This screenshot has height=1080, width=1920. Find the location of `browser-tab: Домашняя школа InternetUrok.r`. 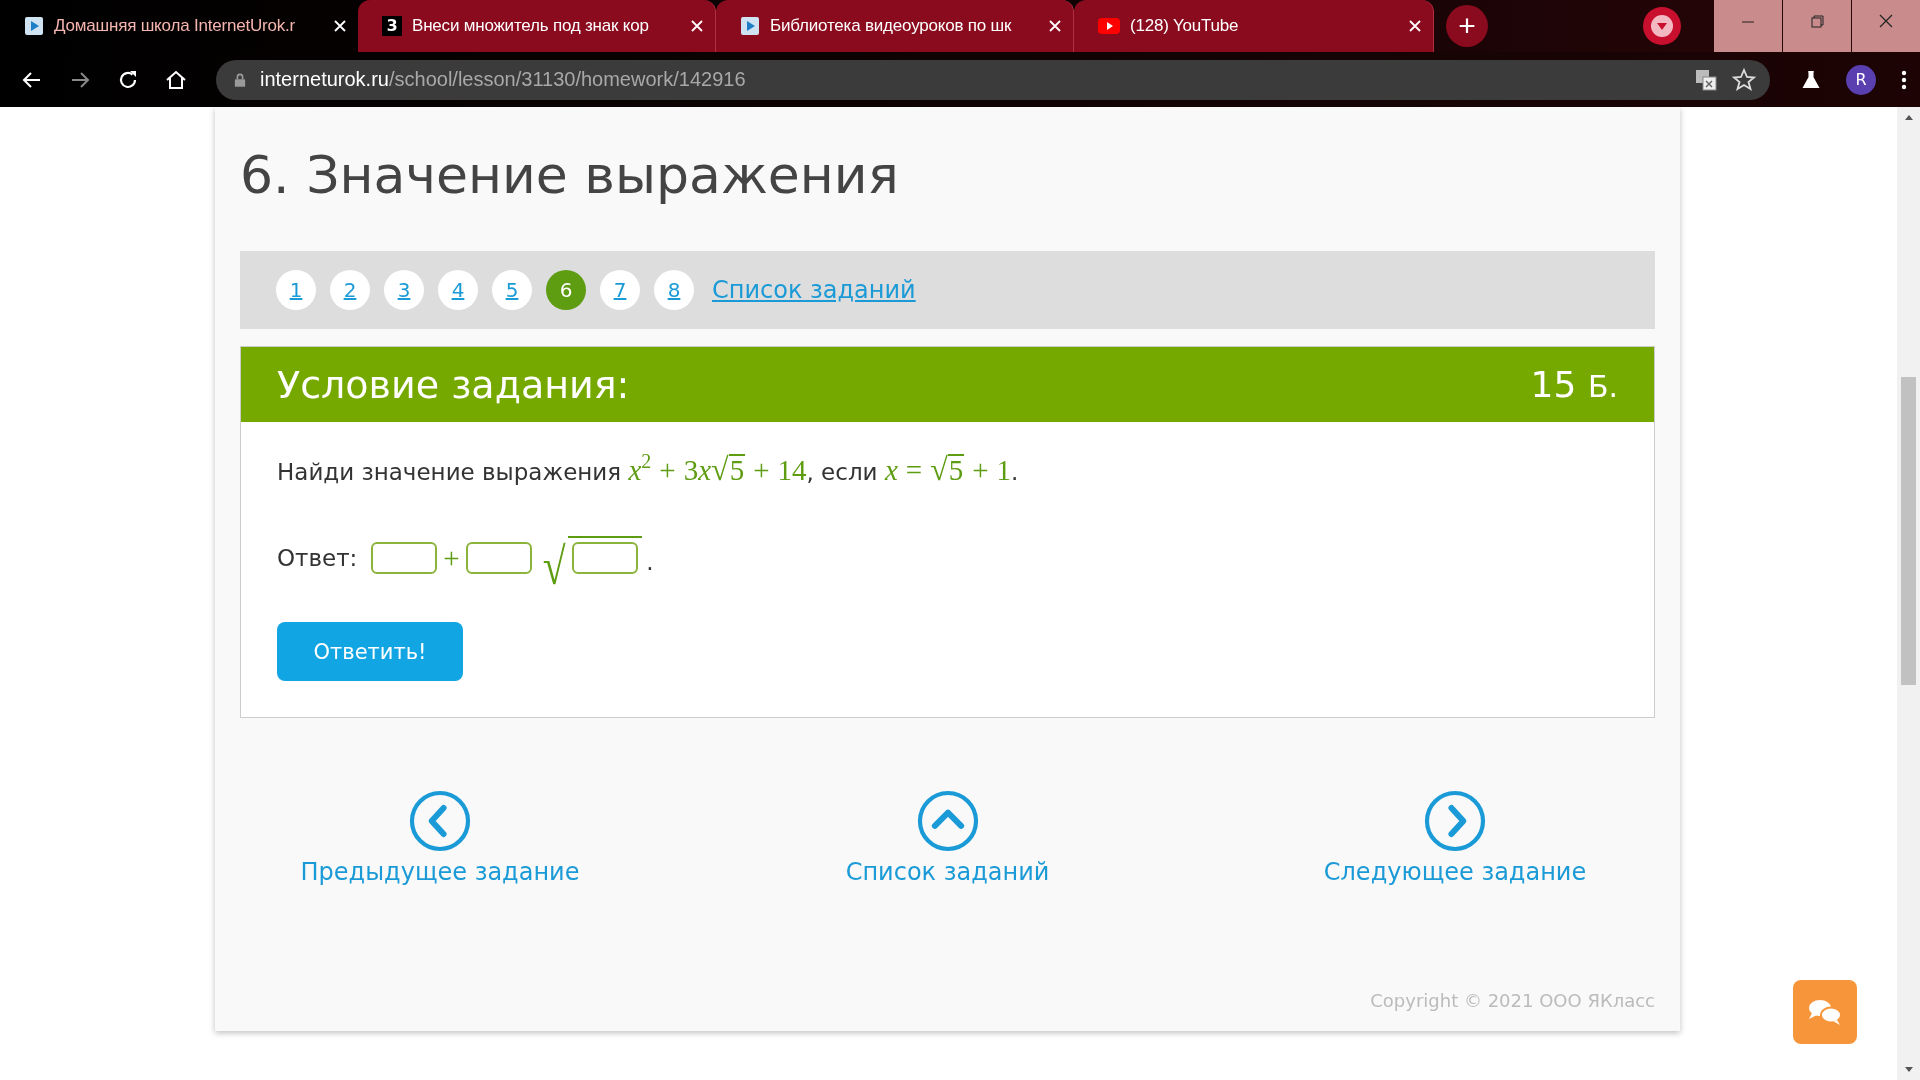

browser-tab: Домашняя школа InternetUrok.r is located at coordinates (179, 26).